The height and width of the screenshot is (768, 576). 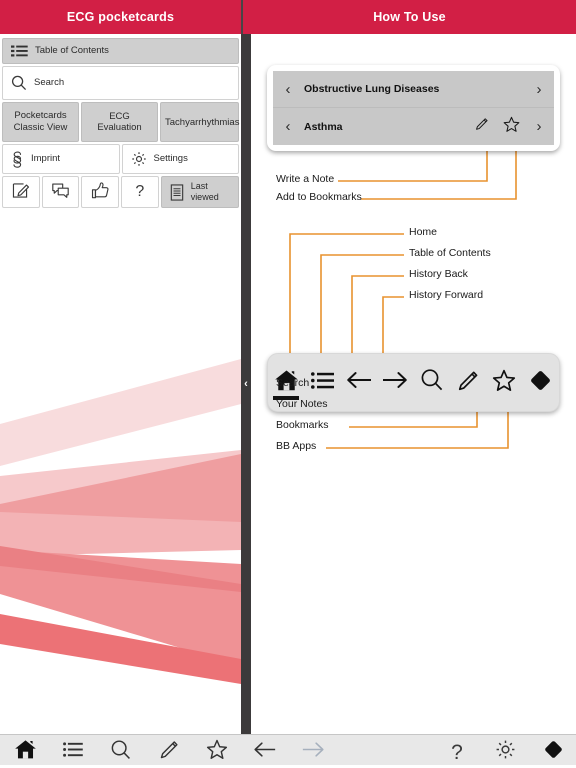 I want to click on bottombar-search-button, so click(x=121, y=751).